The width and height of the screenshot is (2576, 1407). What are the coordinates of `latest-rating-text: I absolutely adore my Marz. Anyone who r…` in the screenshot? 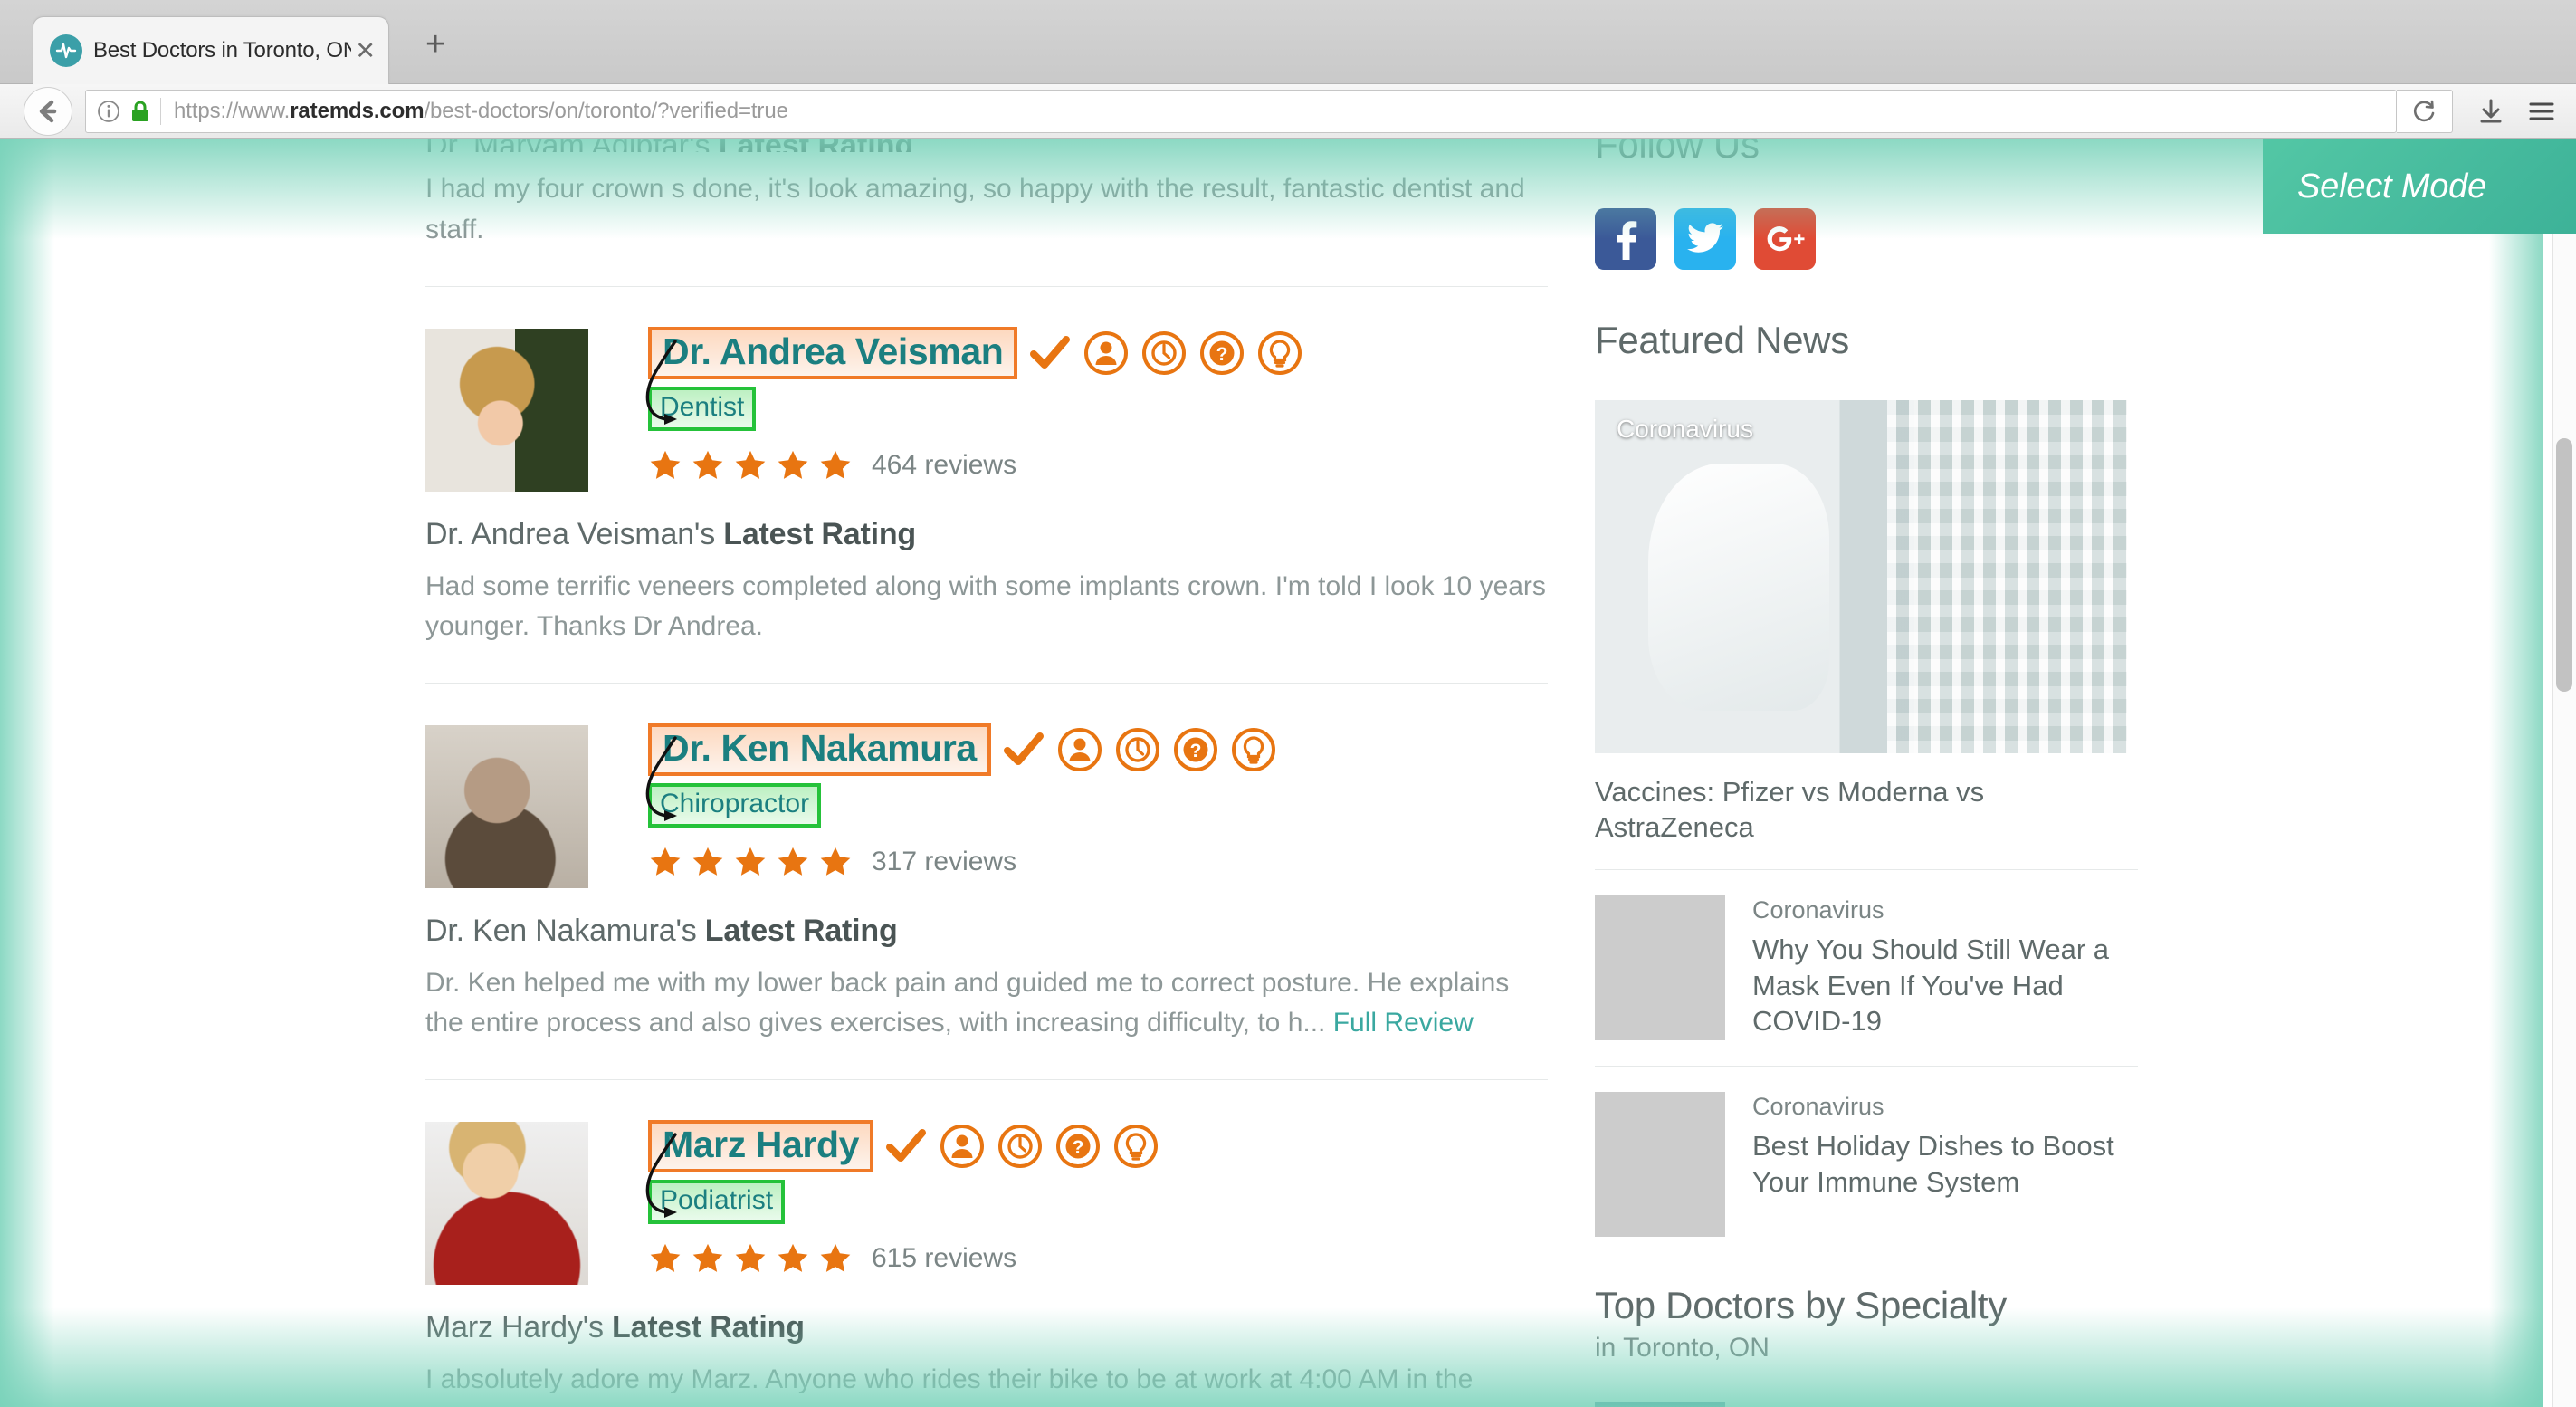 It's located at (950, 1379).